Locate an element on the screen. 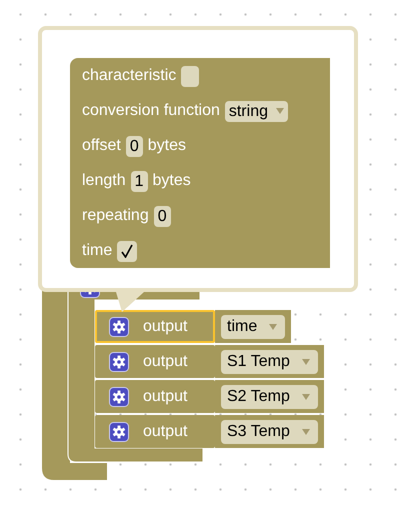 The height and width of the screenshot is (510, 406). value-block: S3 Temp is located at coordinates (269, 431).